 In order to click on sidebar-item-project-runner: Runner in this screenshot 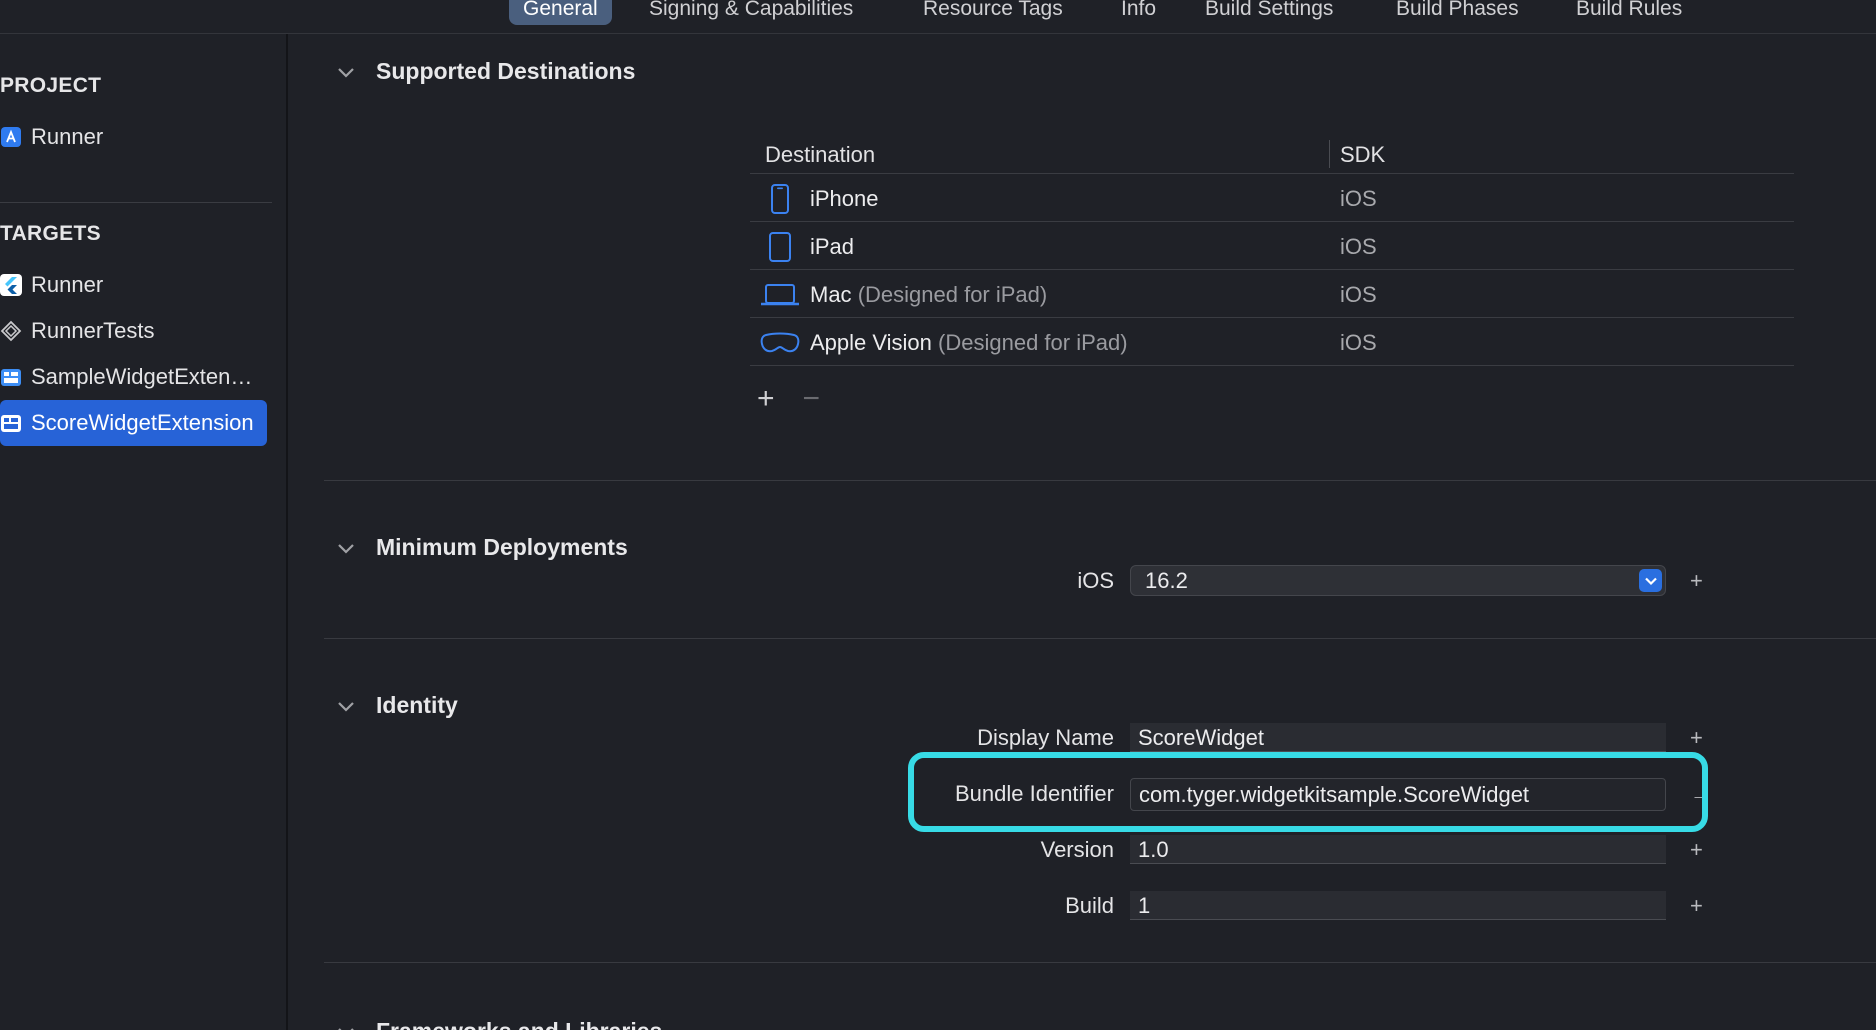, I will do `click(133, 137)`.